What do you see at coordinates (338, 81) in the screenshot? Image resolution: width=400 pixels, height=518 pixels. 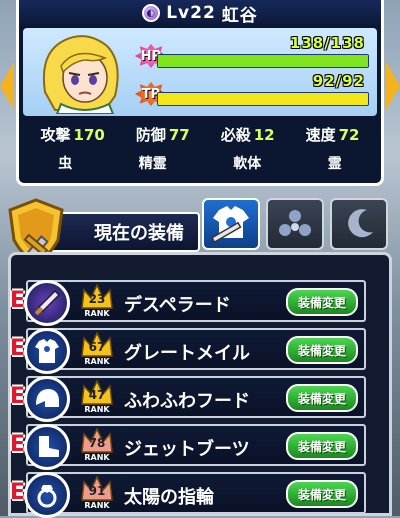 I see `tp-value: 92/92` at bounding box center [338, 81].